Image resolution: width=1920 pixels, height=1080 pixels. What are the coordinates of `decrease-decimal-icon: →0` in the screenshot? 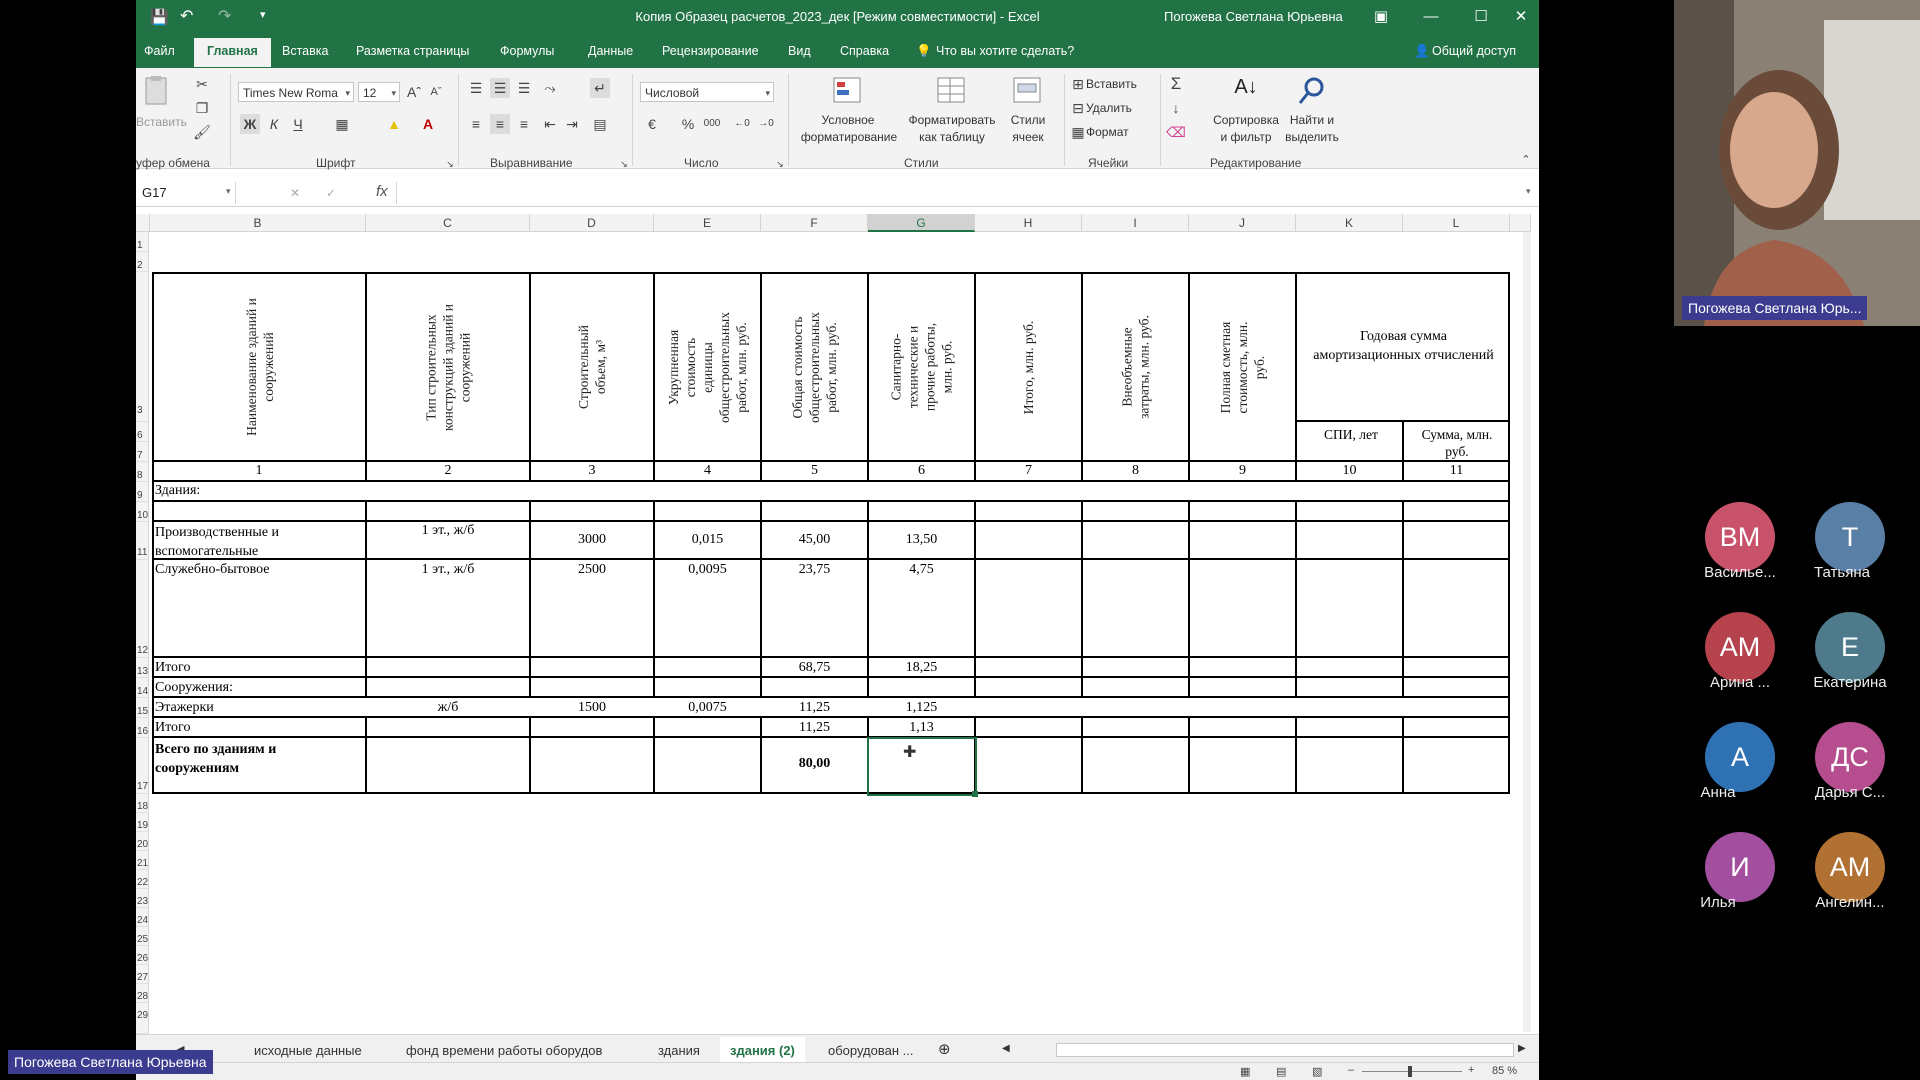 It's located at (766, 124).